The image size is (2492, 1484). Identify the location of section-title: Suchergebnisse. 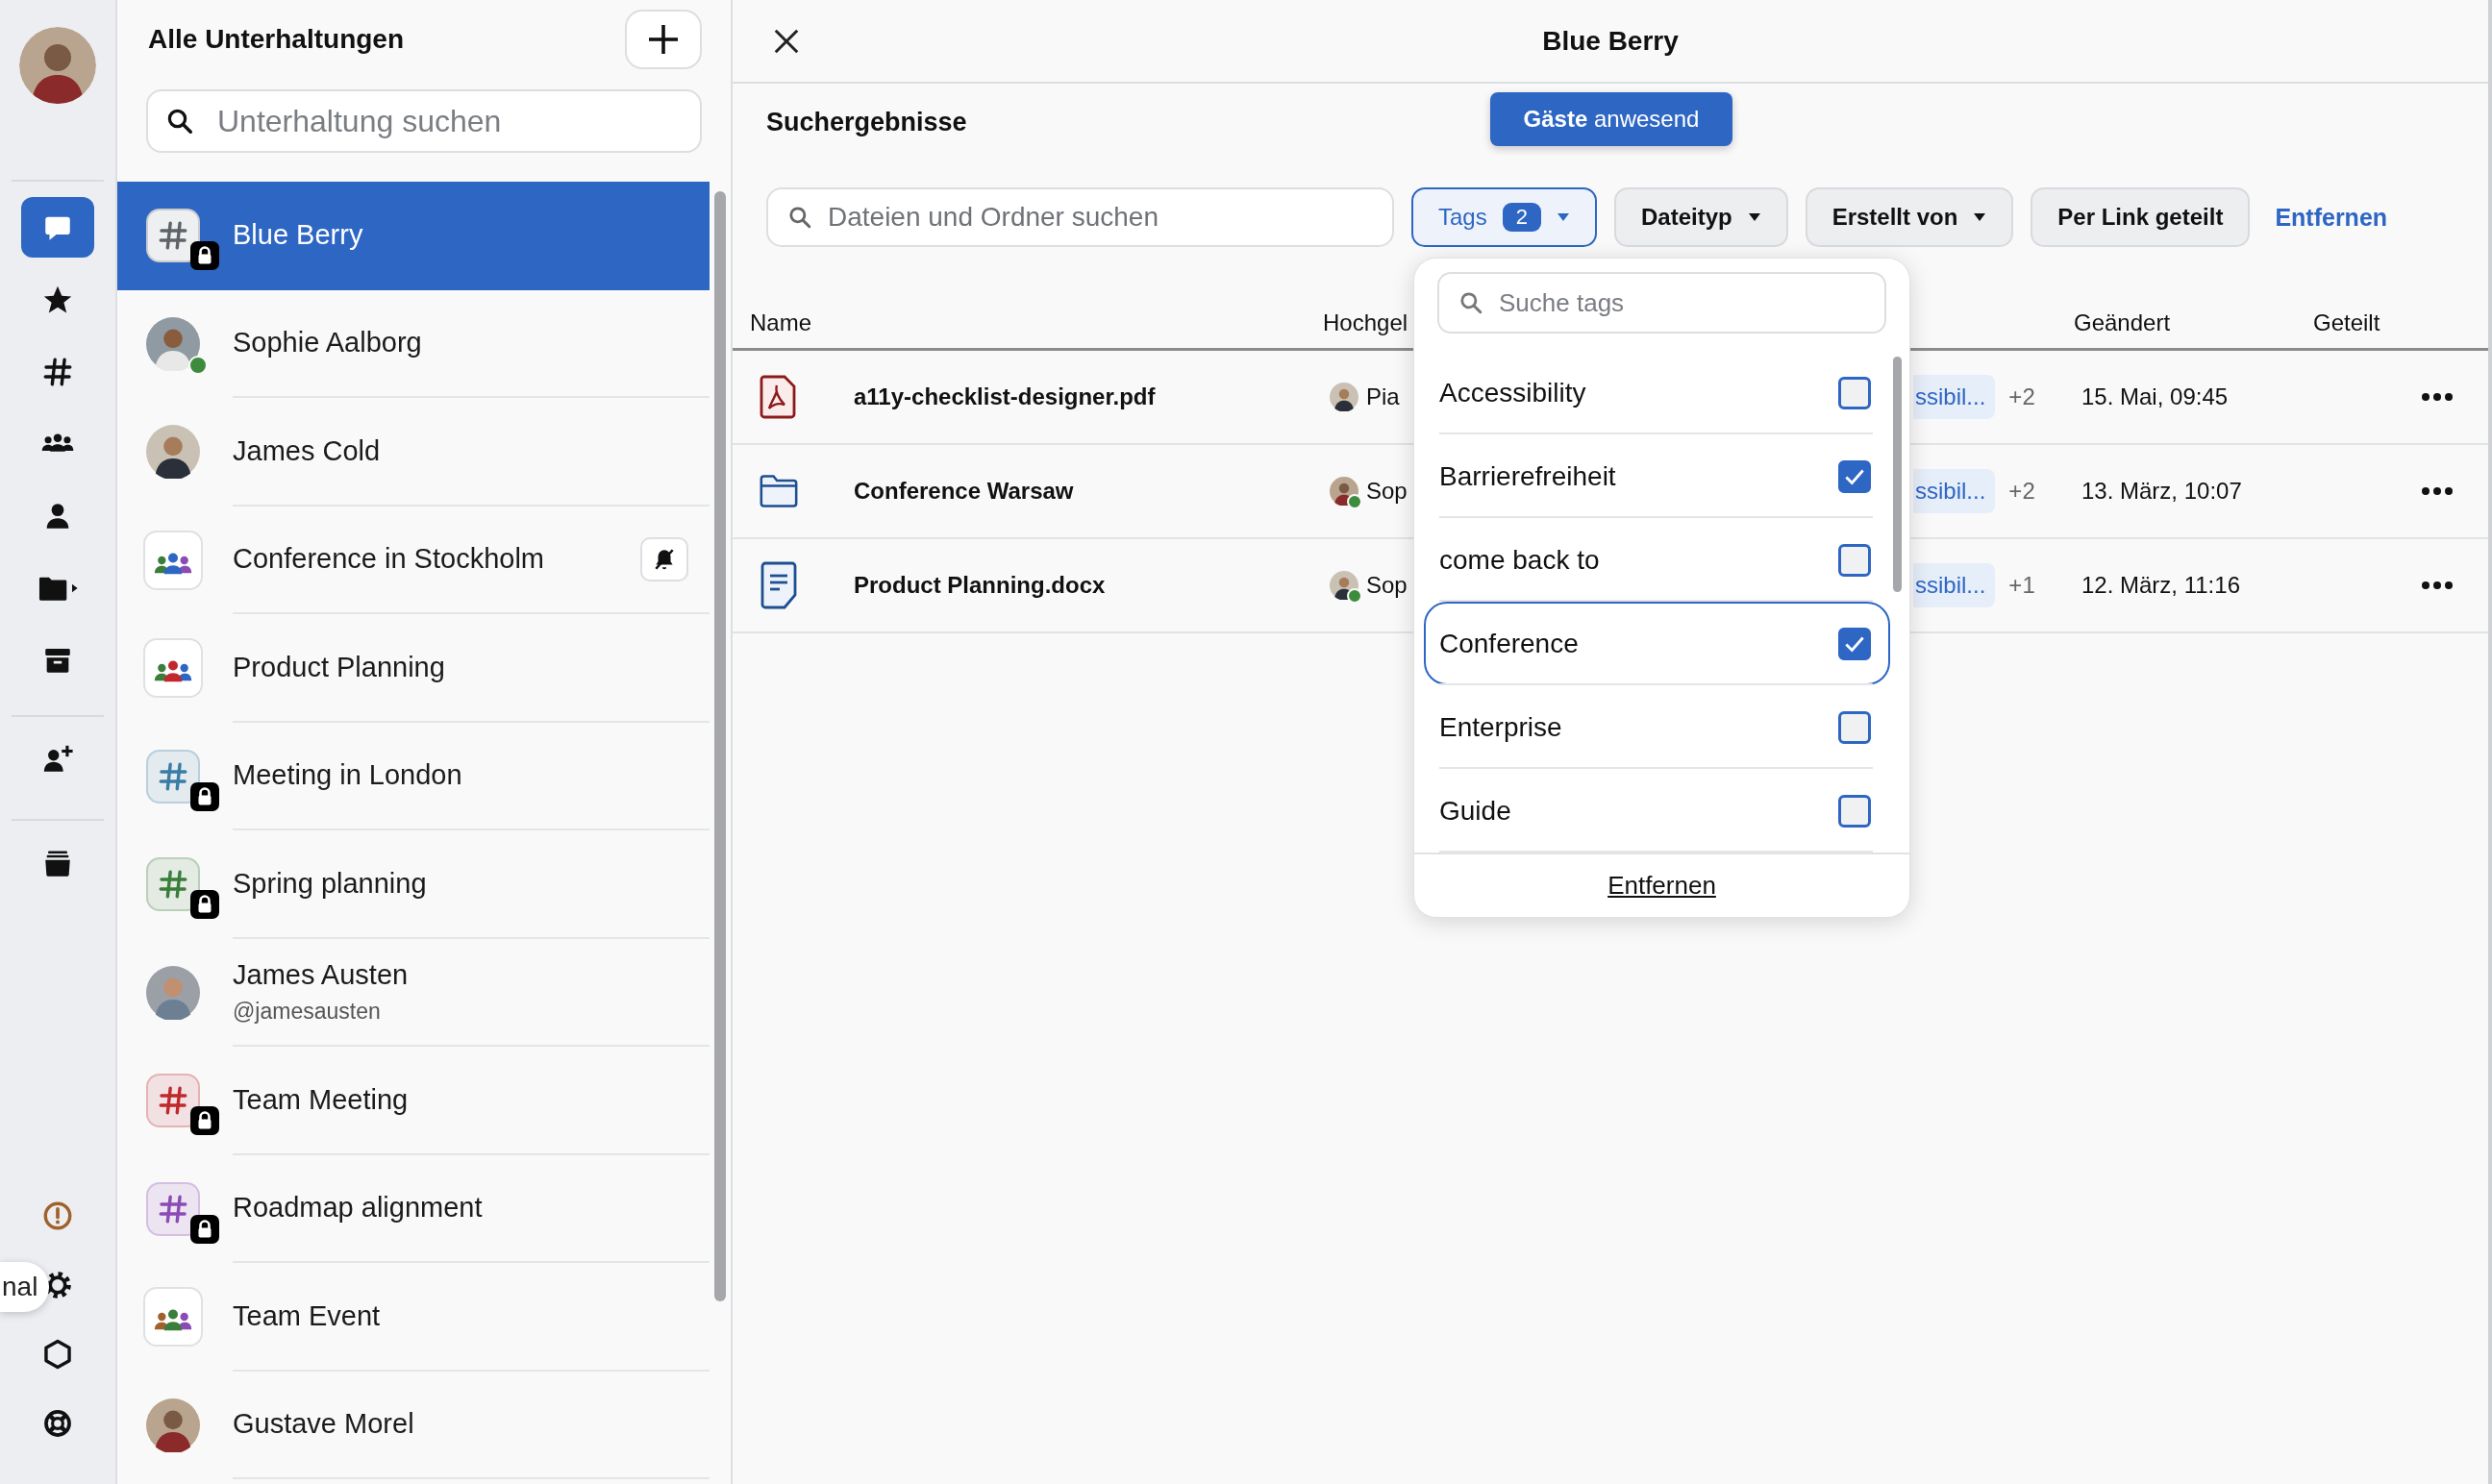
(867, 122).